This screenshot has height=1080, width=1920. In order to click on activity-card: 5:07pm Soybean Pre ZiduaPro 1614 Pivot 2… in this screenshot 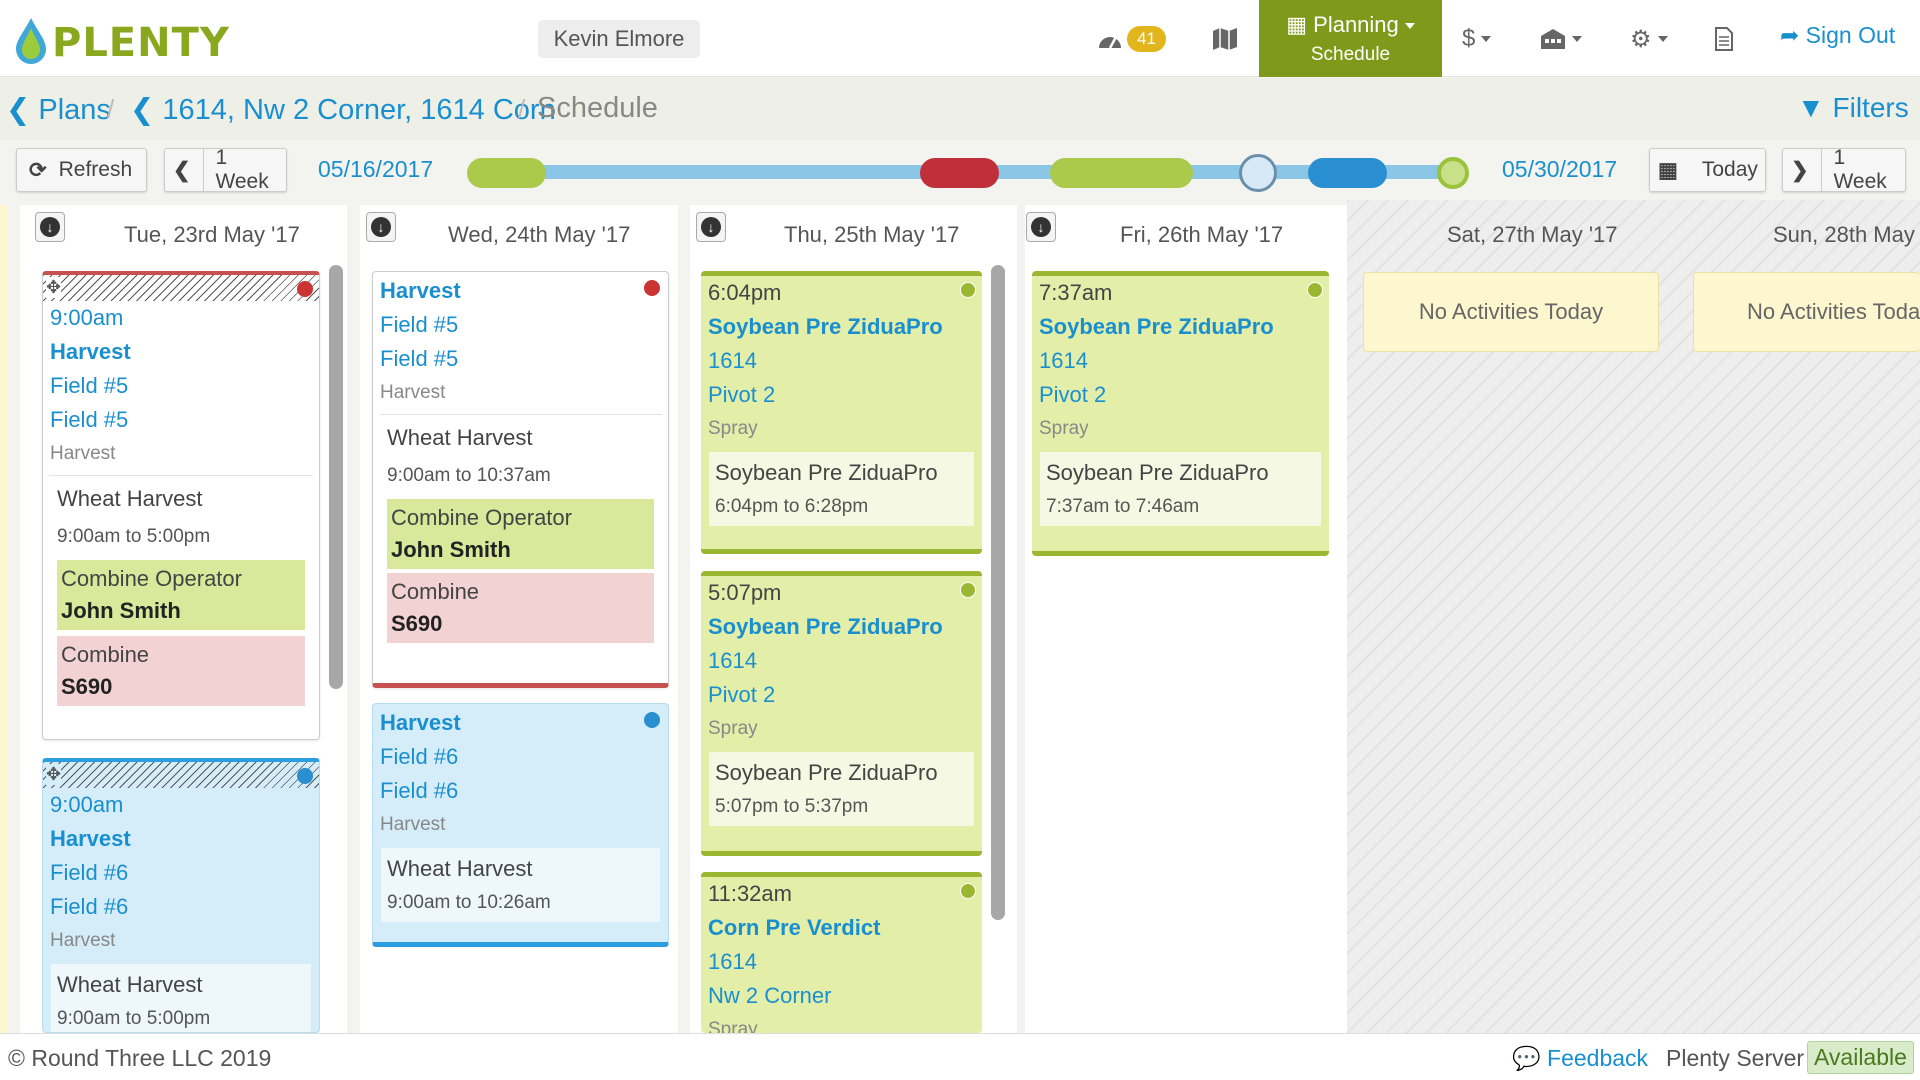, I will do `click(841, 713)`.